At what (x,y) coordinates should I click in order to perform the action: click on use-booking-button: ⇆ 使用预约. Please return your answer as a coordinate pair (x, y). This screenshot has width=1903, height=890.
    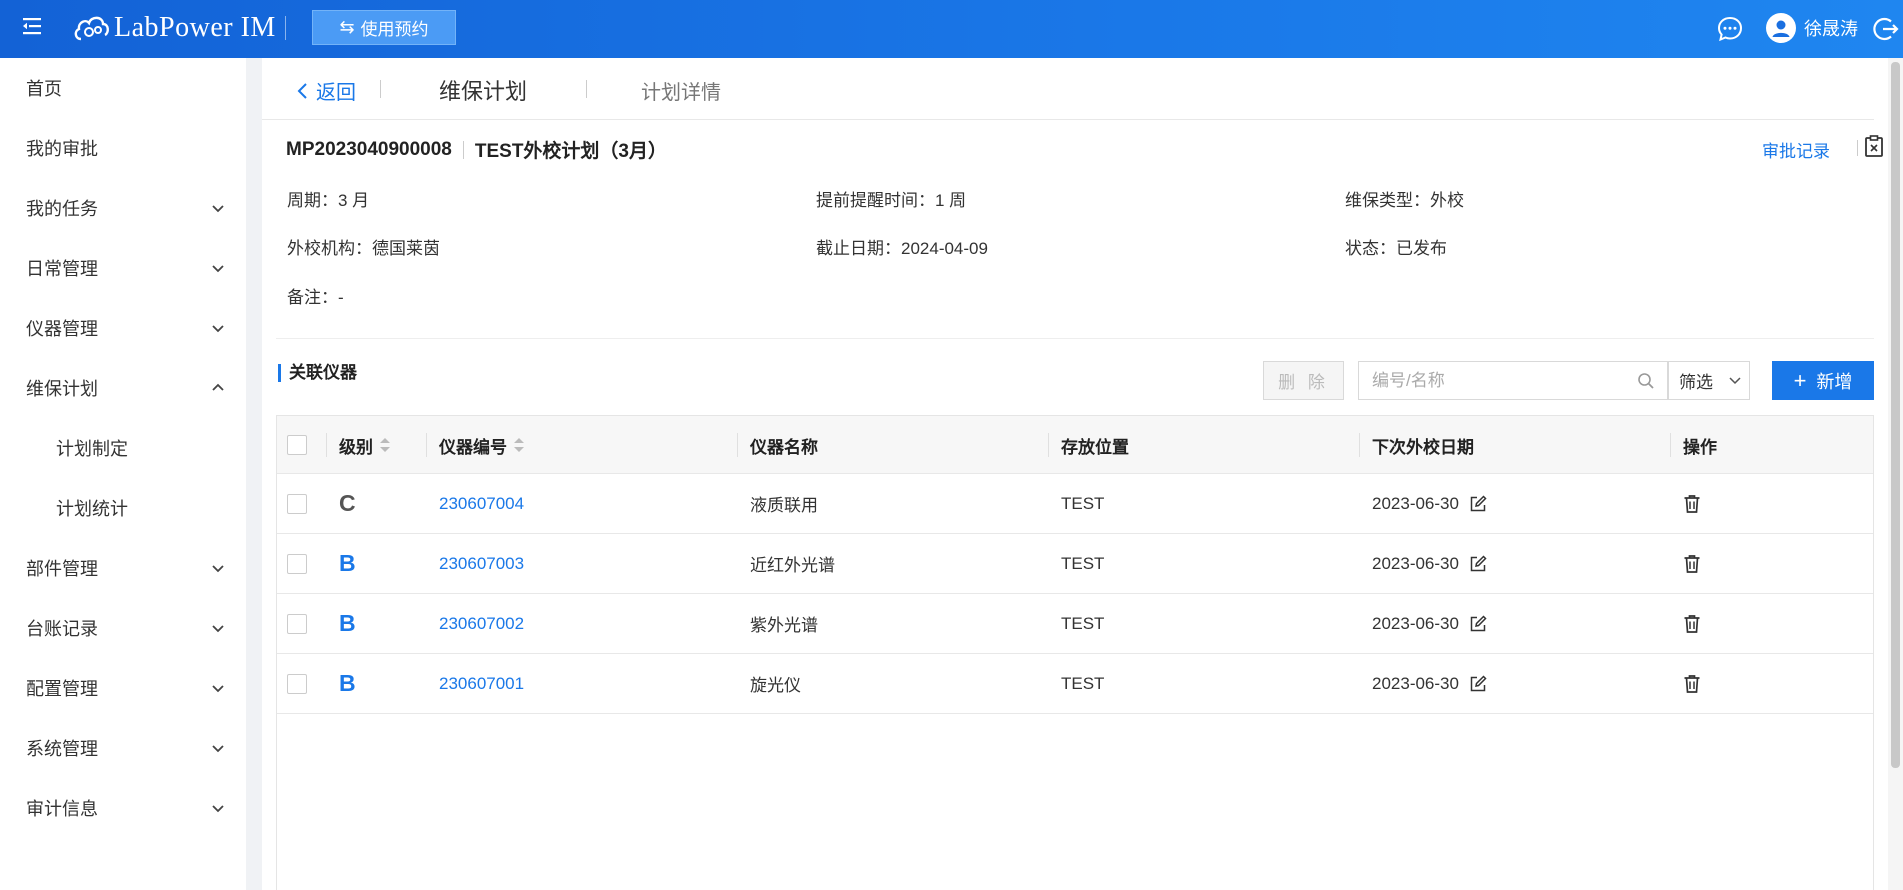
    Looking at the image, I should click on (384, 27).